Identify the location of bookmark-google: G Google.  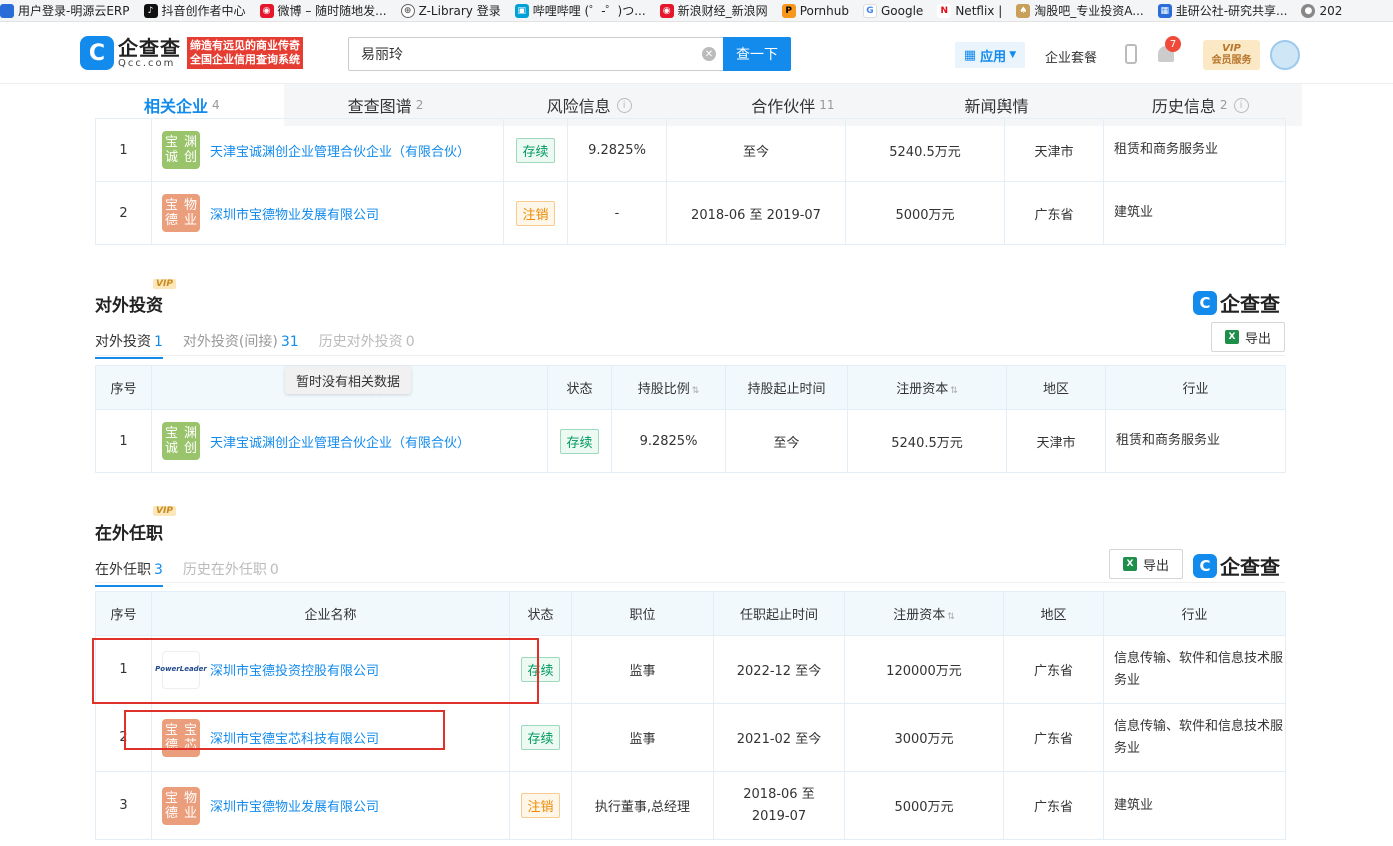
(893, 10).